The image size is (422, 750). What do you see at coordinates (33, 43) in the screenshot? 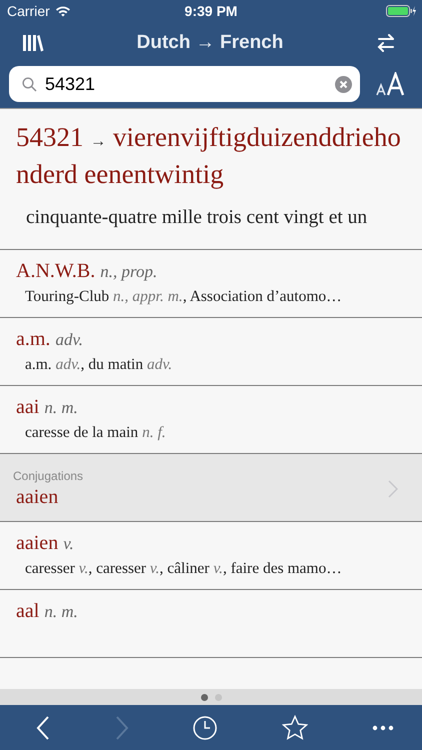
I see `library-icon` at bounding box center [33, 43].